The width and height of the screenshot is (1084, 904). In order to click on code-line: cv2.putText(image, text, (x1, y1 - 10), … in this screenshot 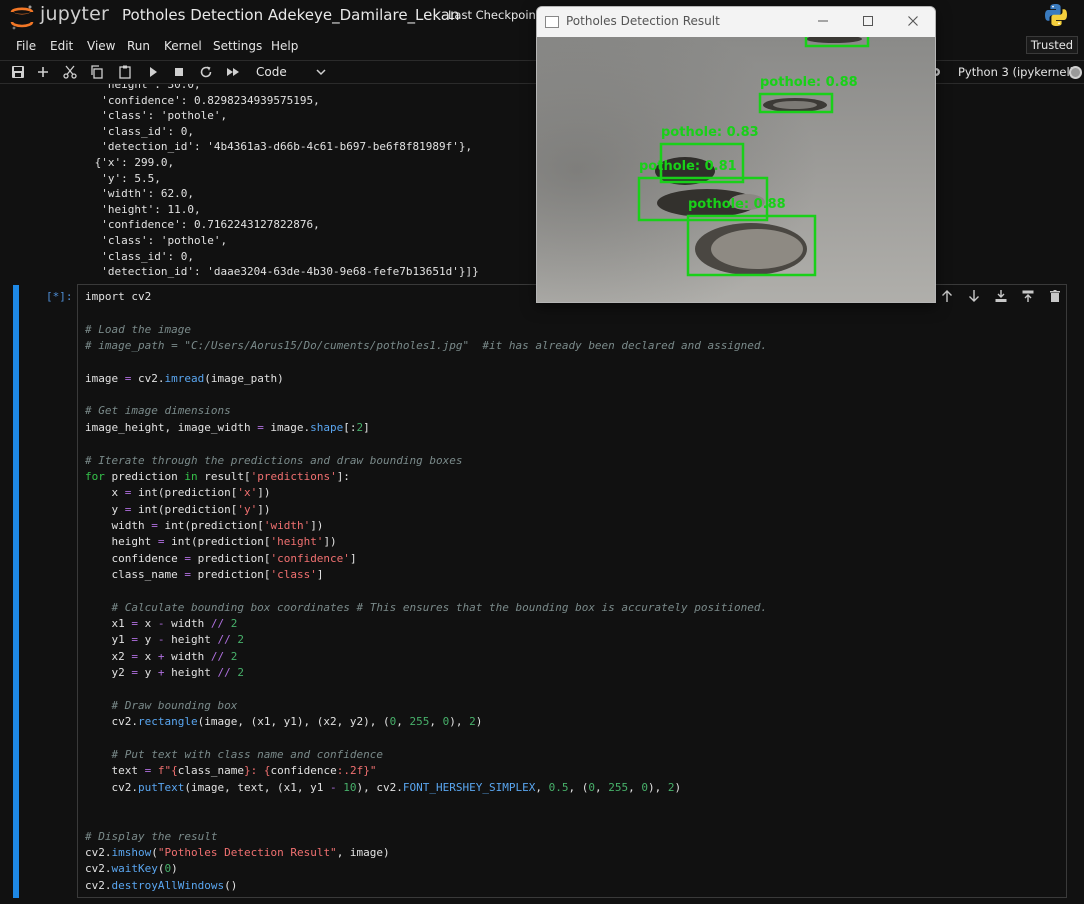, I will do `click(383, 787)`.